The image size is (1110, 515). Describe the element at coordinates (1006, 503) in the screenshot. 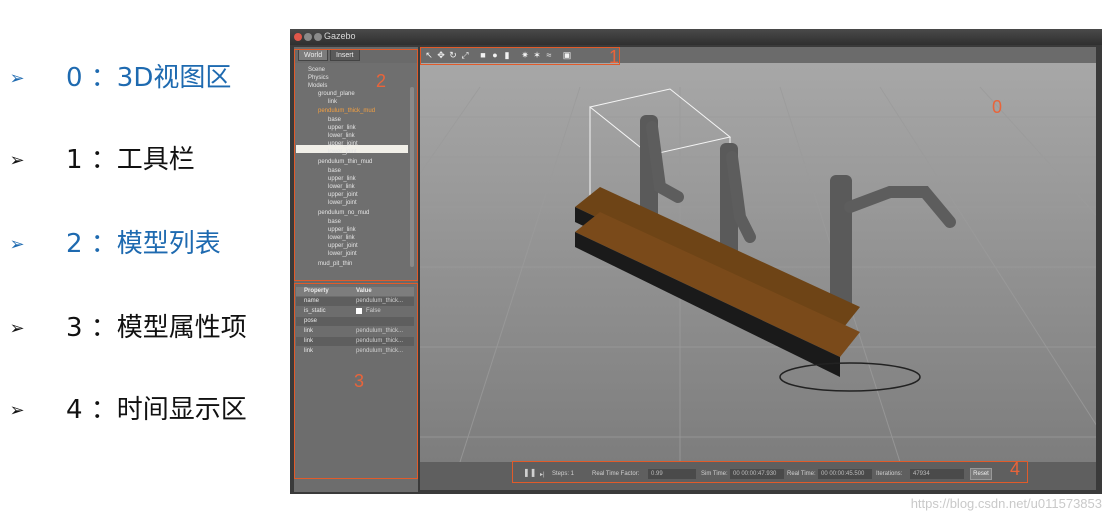

I see `watermark: https://blog.csdn.net/u011573853` at that location.